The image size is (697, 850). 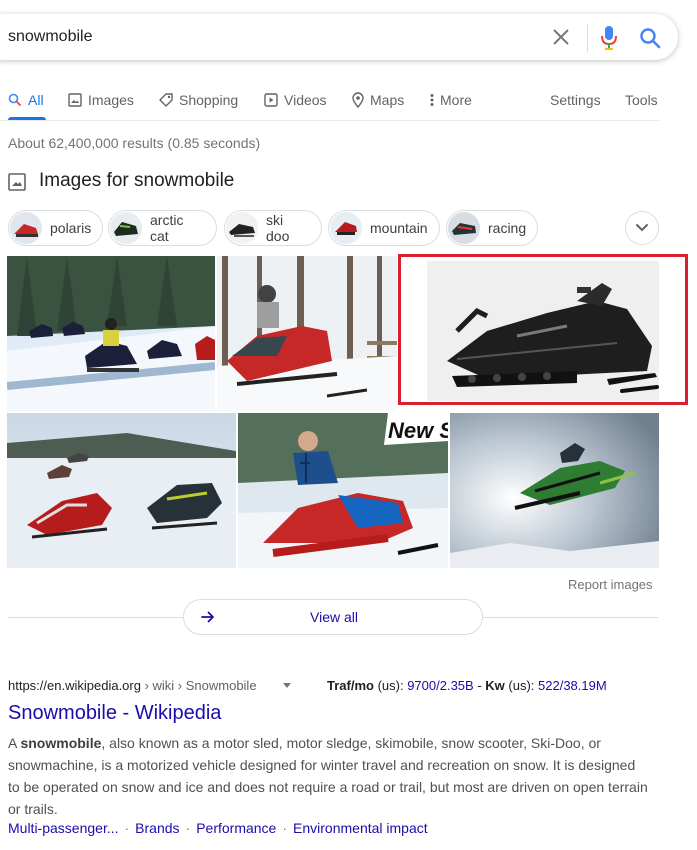 What do you see at coordinates (418, 430) in the screenshot?
I see `overlay-text: New S` at bounding box center [418, 430].